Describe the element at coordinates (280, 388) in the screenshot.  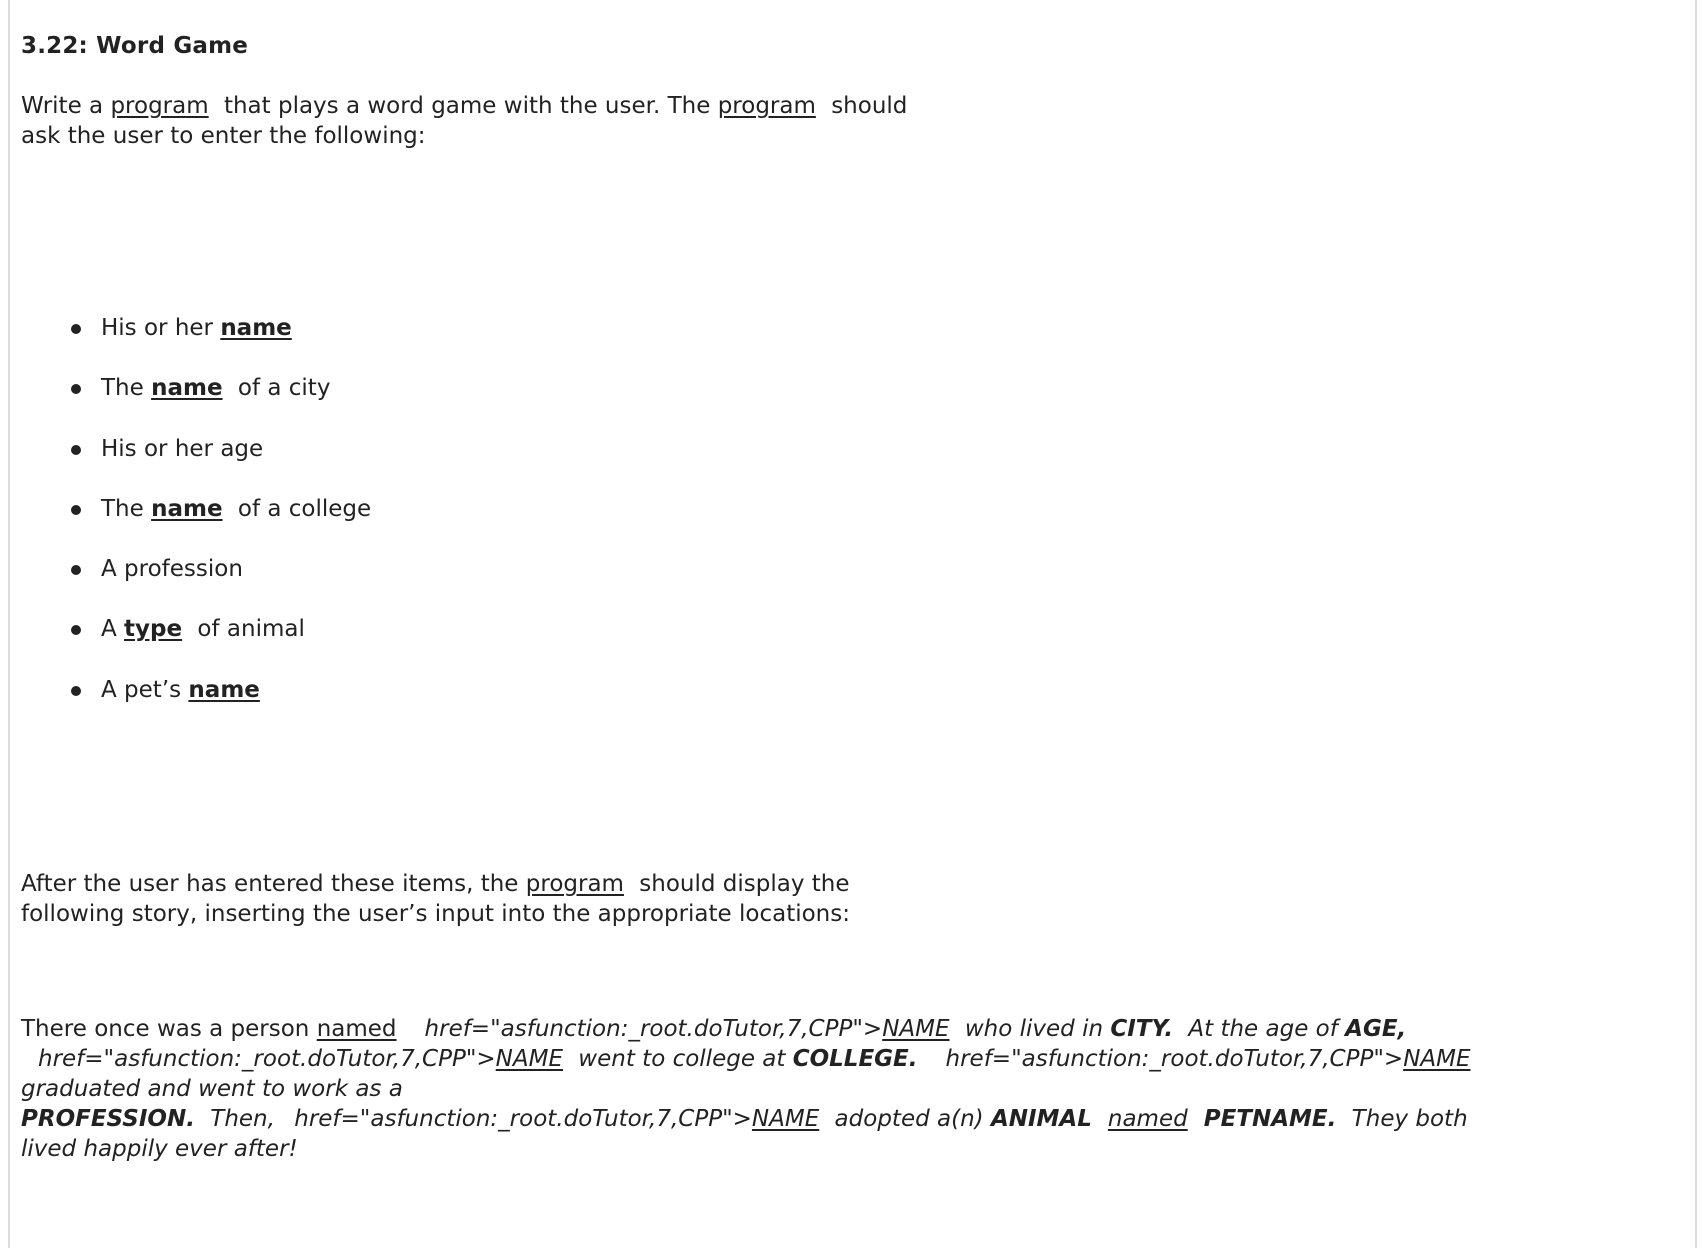
I see `list-item-text: of a city` at that location.